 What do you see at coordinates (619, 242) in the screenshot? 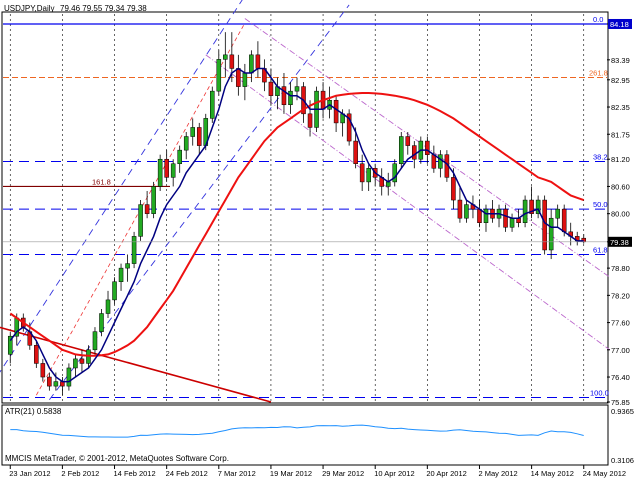
I see `current-price-label: 79.38` at bounding box center [619, 242].